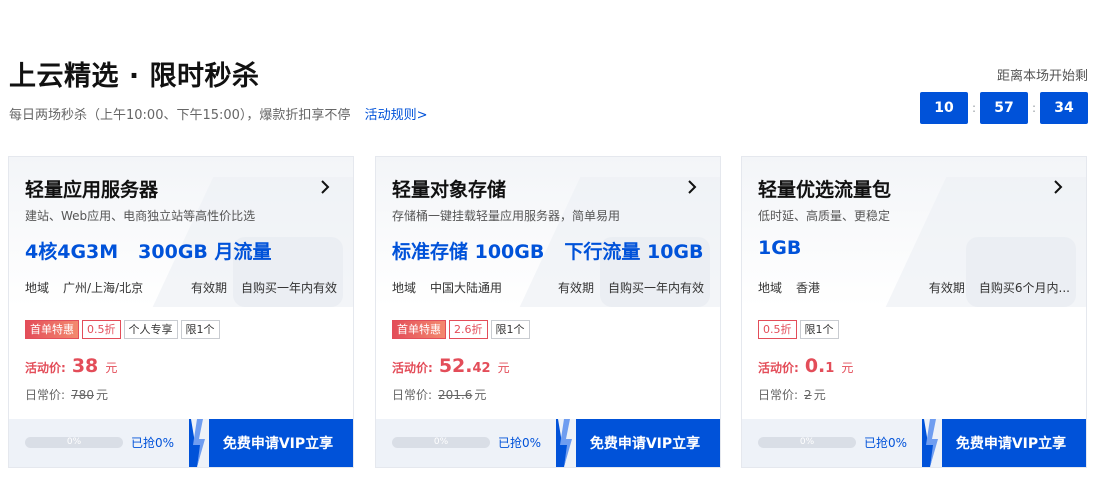 Image resolution: width=1098 pixels, height=491 pixels. I want to click on page-subtitle: 每日两场秒杀（上午10:00、下午15:00），爆款折扣享不停 活动规则>, so click(218, 113).